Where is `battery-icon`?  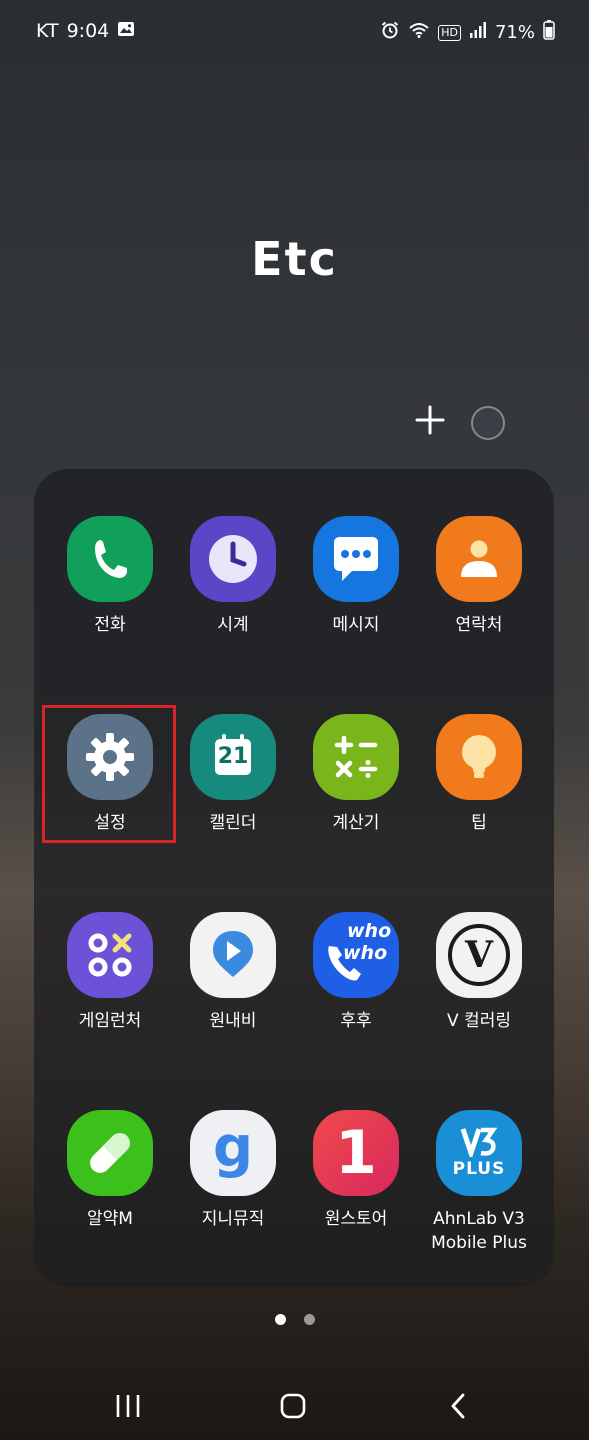 battery-icon is located at coordinates (549, 32).